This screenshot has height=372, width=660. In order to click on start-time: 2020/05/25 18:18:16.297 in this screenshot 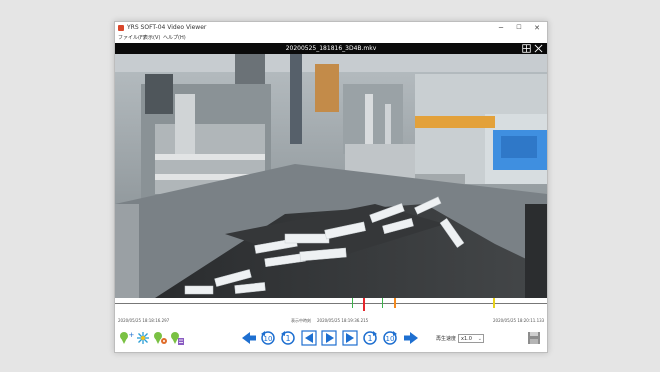, I will do `click(144, 320)`.